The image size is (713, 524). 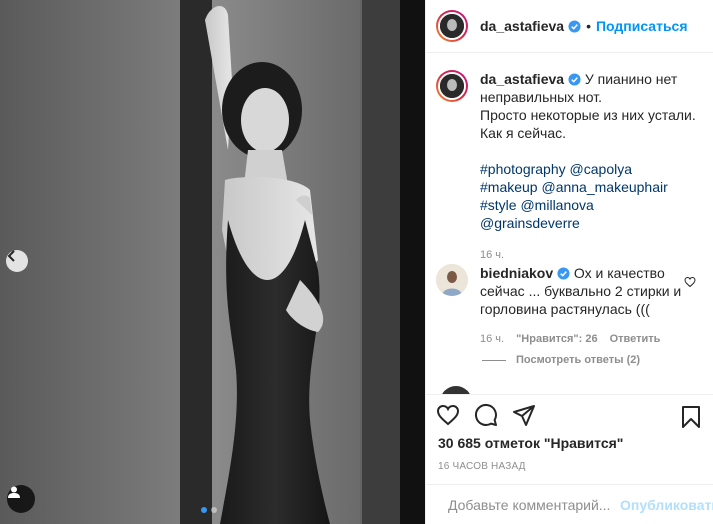 I want to click on save-bookmark-icon, so click(x=691, y=417).